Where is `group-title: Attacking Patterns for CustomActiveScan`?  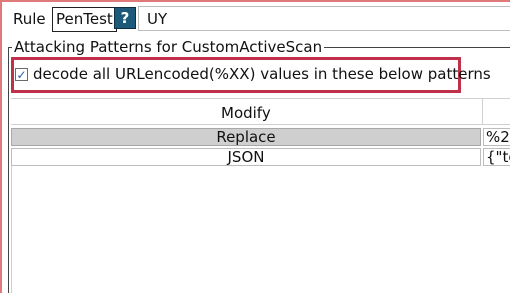
group-title: Attacking Patterns for CustomActiveScan is located at coordinates (168, 47).